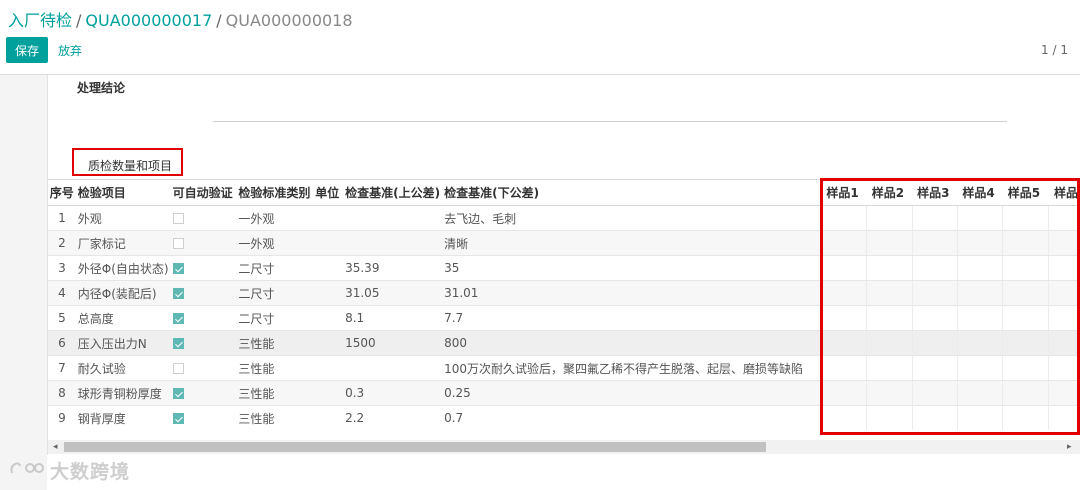 Image resolution: width=1080 pixels, height=490 pixels. What do you see at coordinates (148, 20) in the screenshot?
I see `breadcrumb-link-record: QUA000000017` at bounding box center [148, 20].